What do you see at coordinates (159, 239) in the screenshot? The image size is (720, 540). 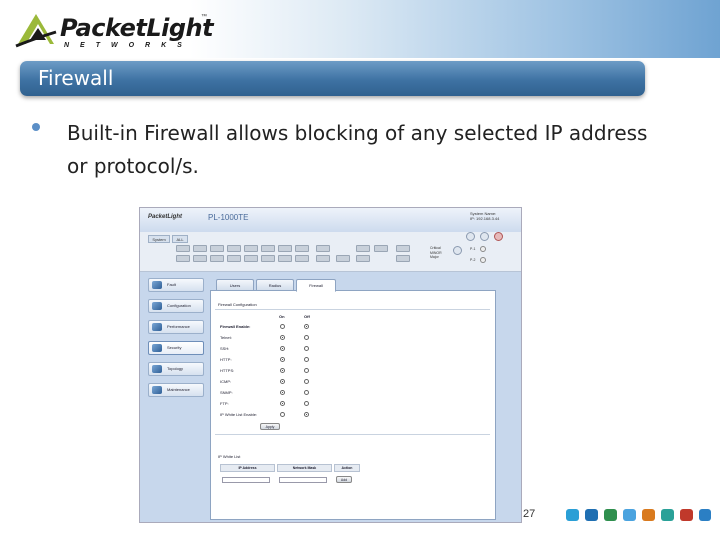 I see `menu-system: System` at bounding box center [159, 239].